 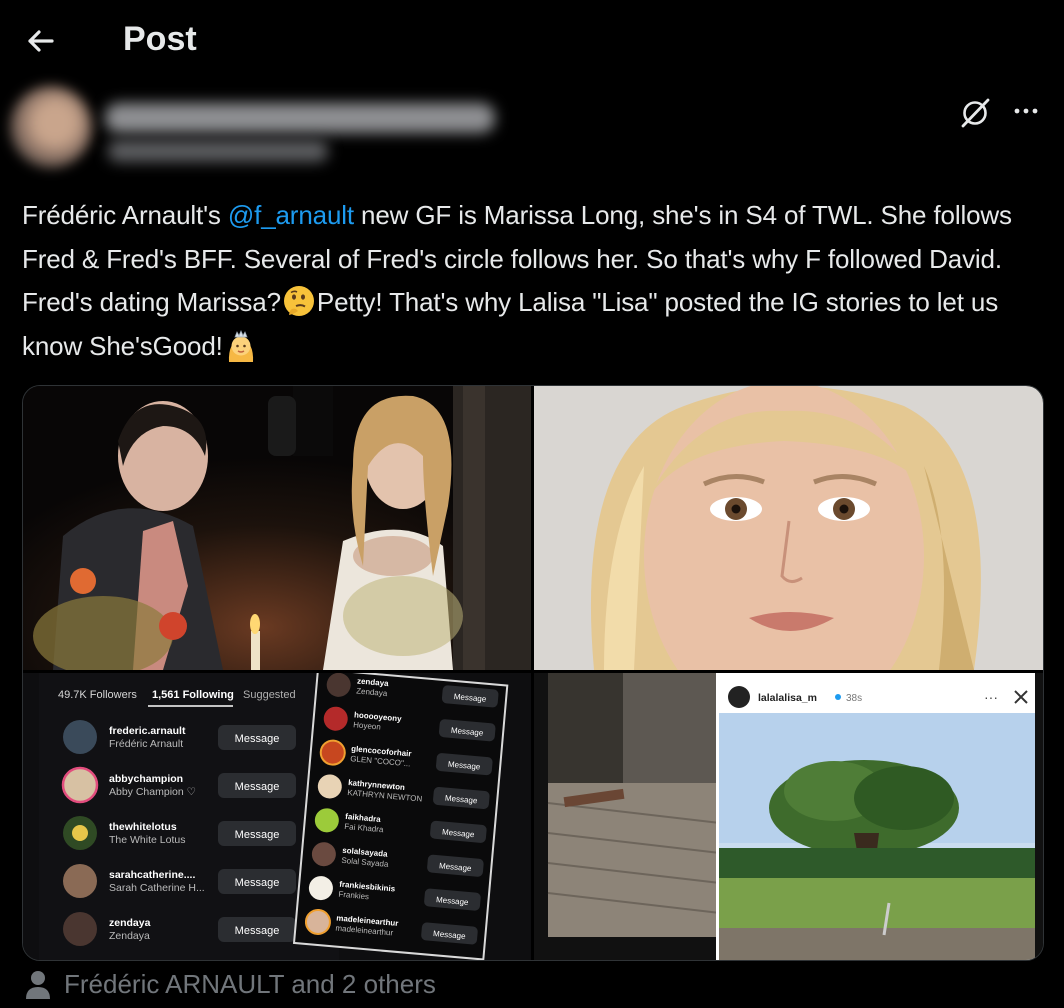 I want to click on princess-emoji-icon, so click(x=240, y=345).